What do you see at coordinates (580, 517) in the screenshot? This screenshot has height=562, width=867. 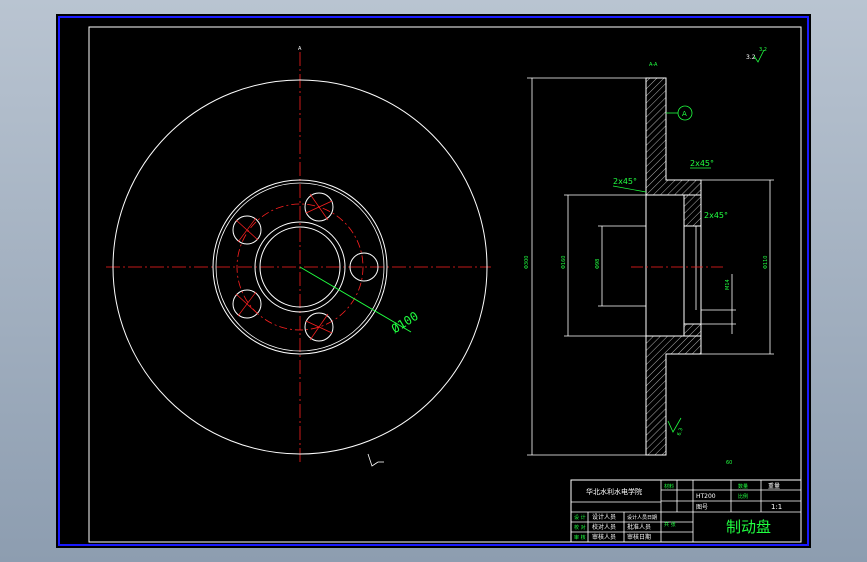 I see `row-label: 设 计` at bounding box center [580, 517].